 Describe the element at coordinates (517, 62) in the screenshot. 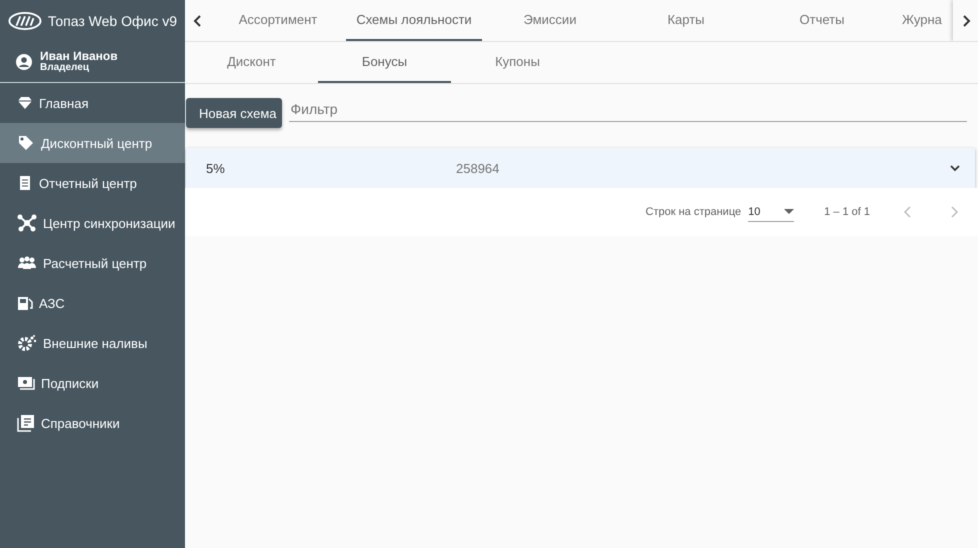

I see `subtab: Купоны` at that location.